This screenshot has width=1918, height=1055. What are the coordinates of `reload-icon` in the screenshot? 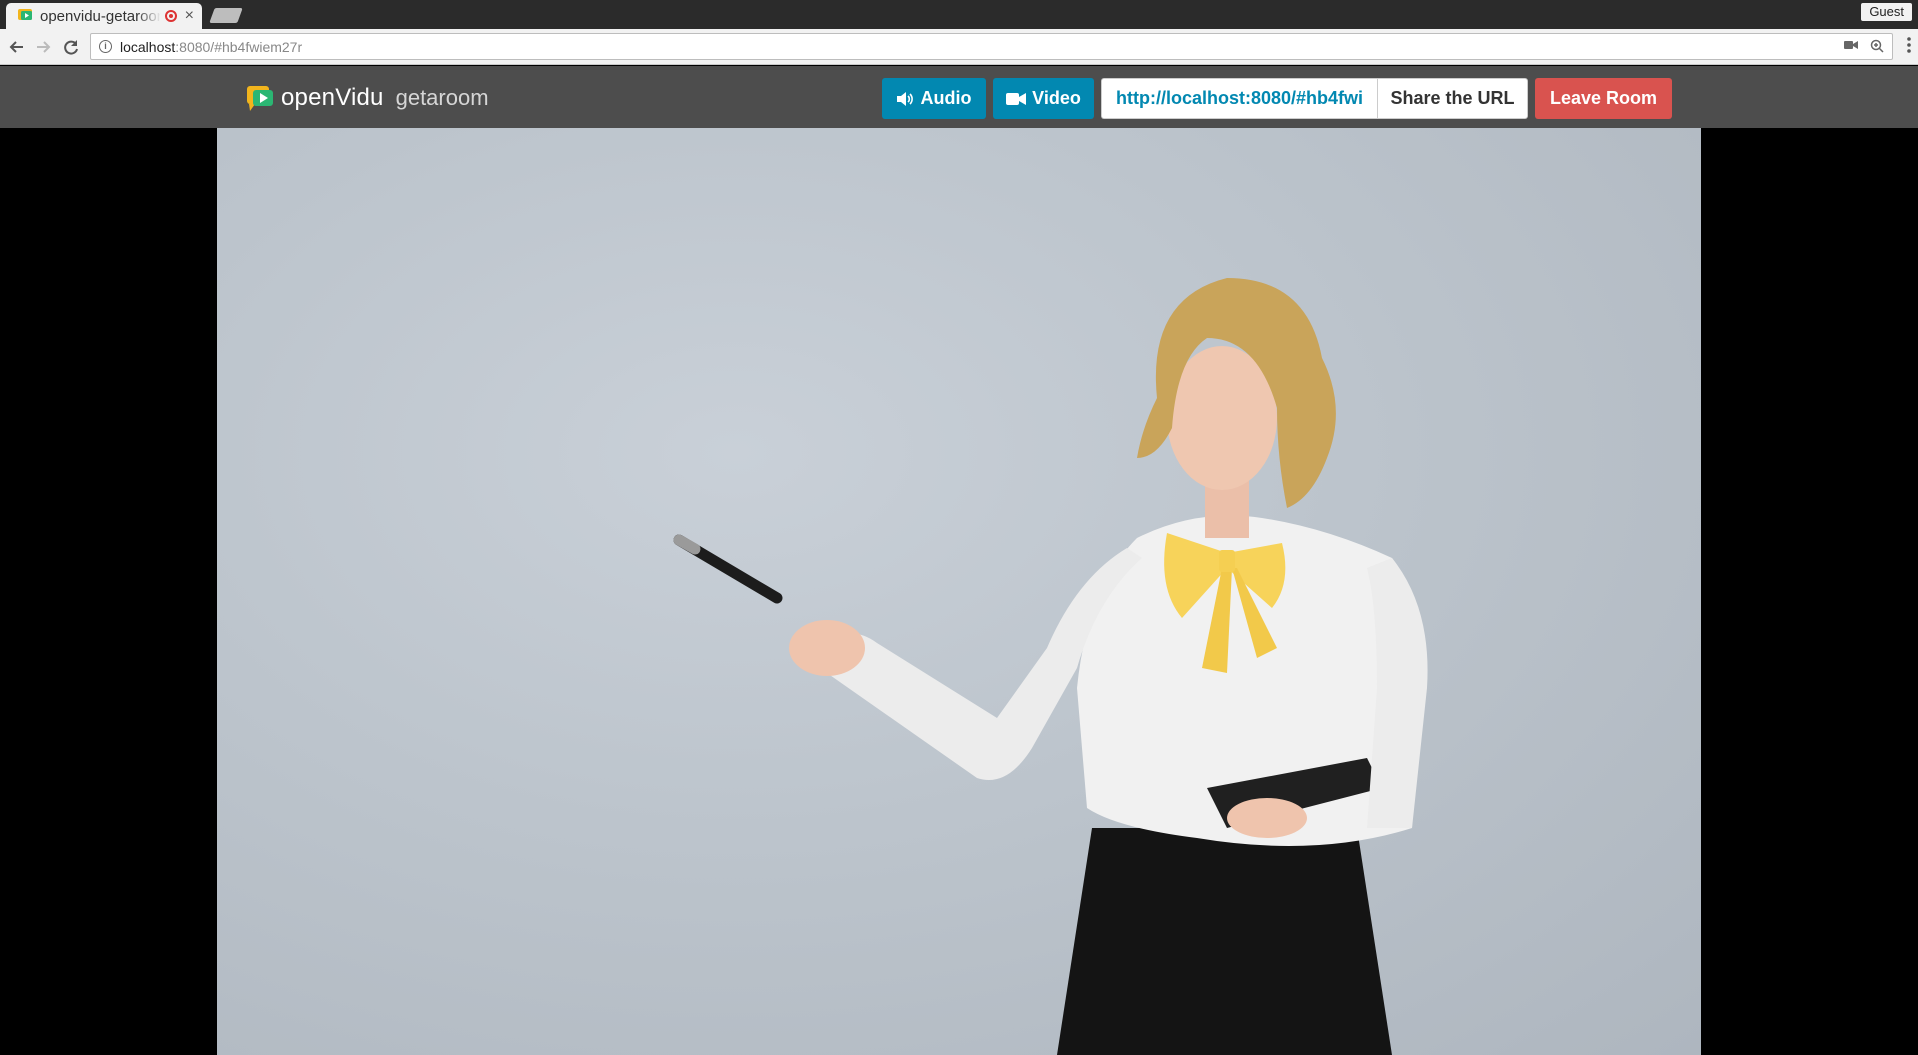 It's located at (71, 47).